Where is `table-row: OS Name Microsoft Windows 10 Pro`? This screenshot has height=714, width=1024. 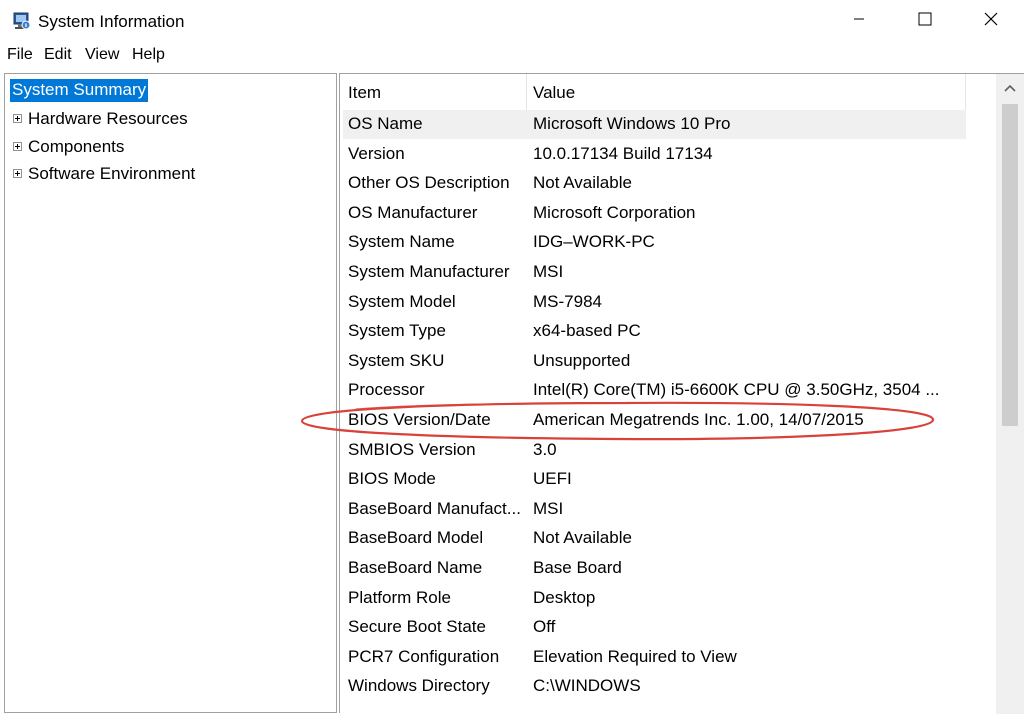
table-row: OS Name Microsoft Windows 10 Pro is located at coordinates (654, 124).